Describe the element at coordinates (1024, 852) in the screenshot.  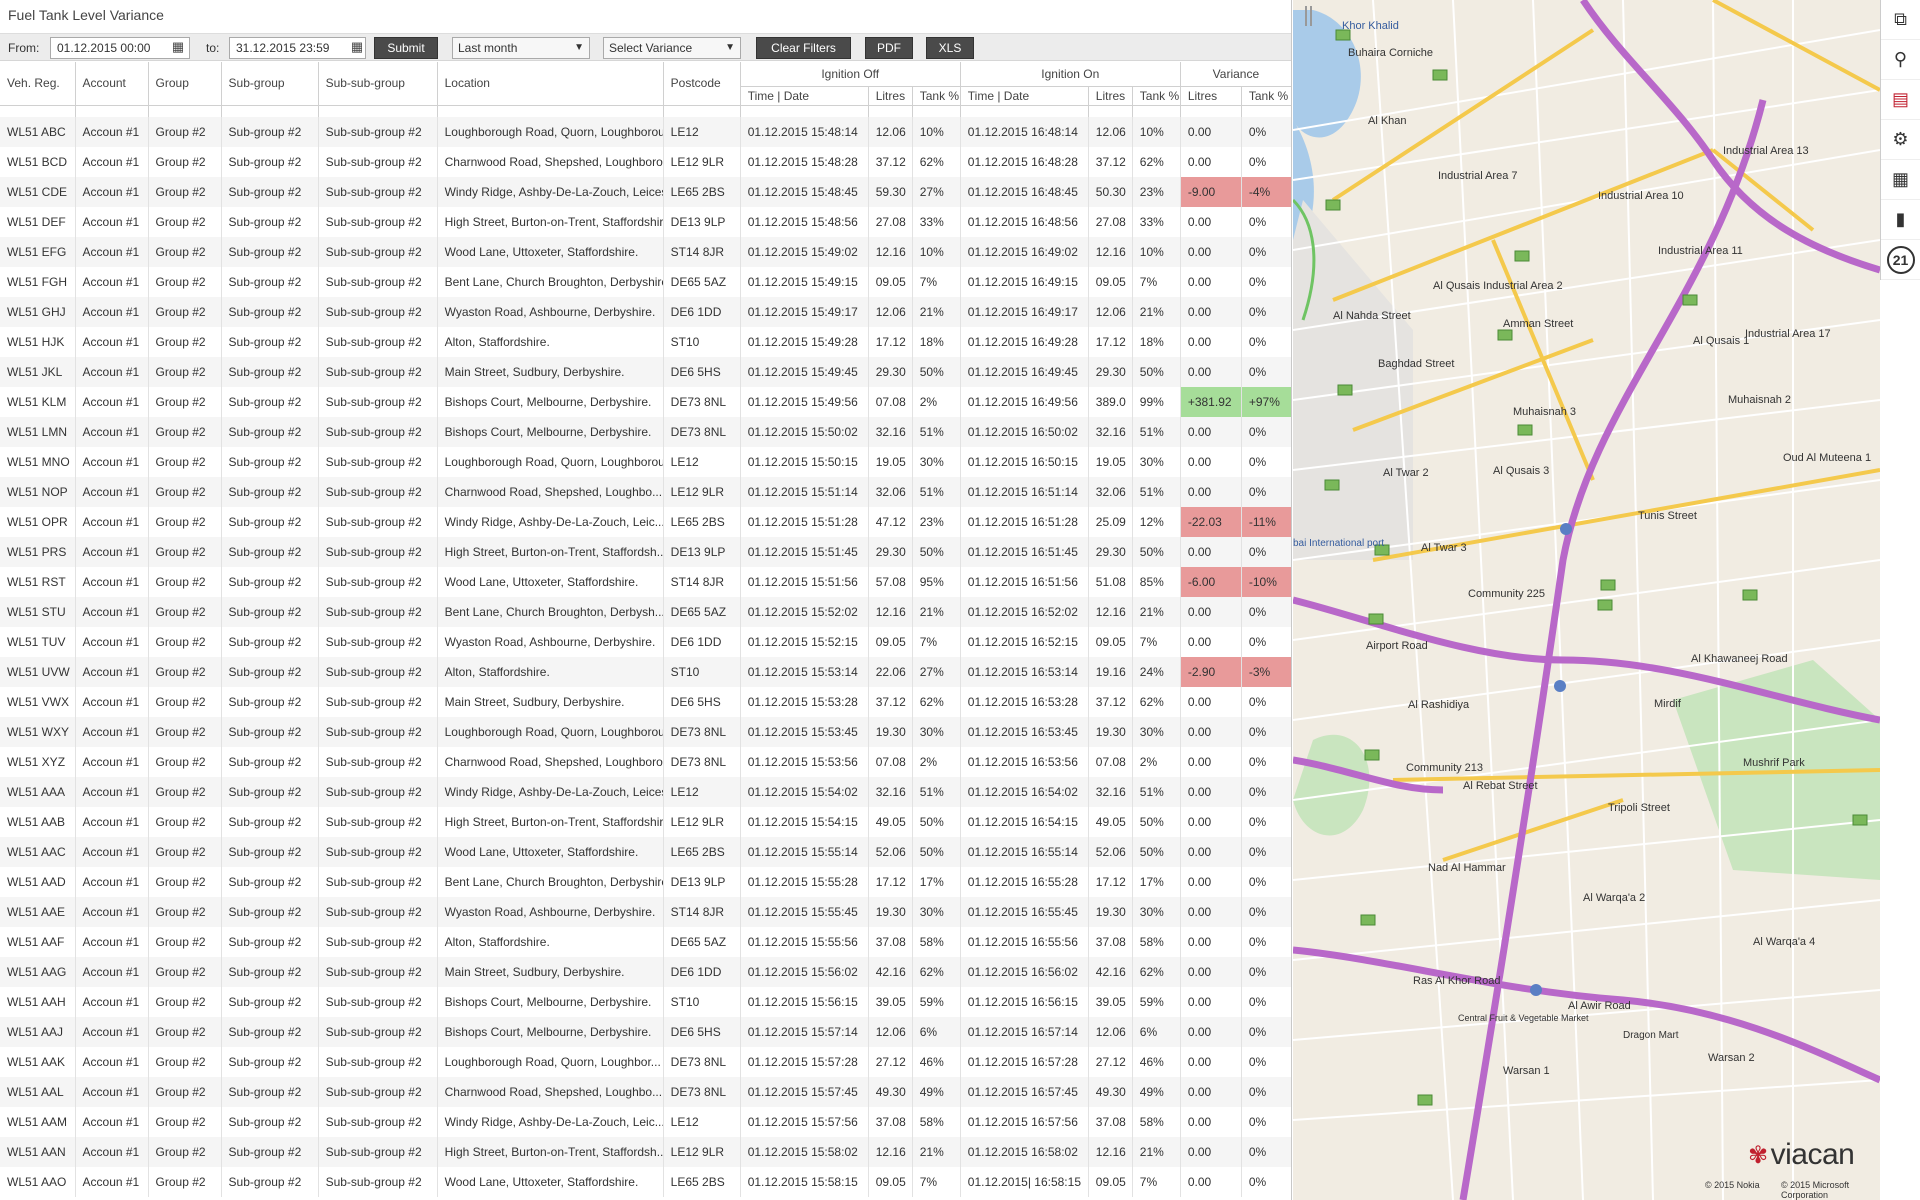
I see `cell-on-time: 01.12.2015 16:55:14` at that location.